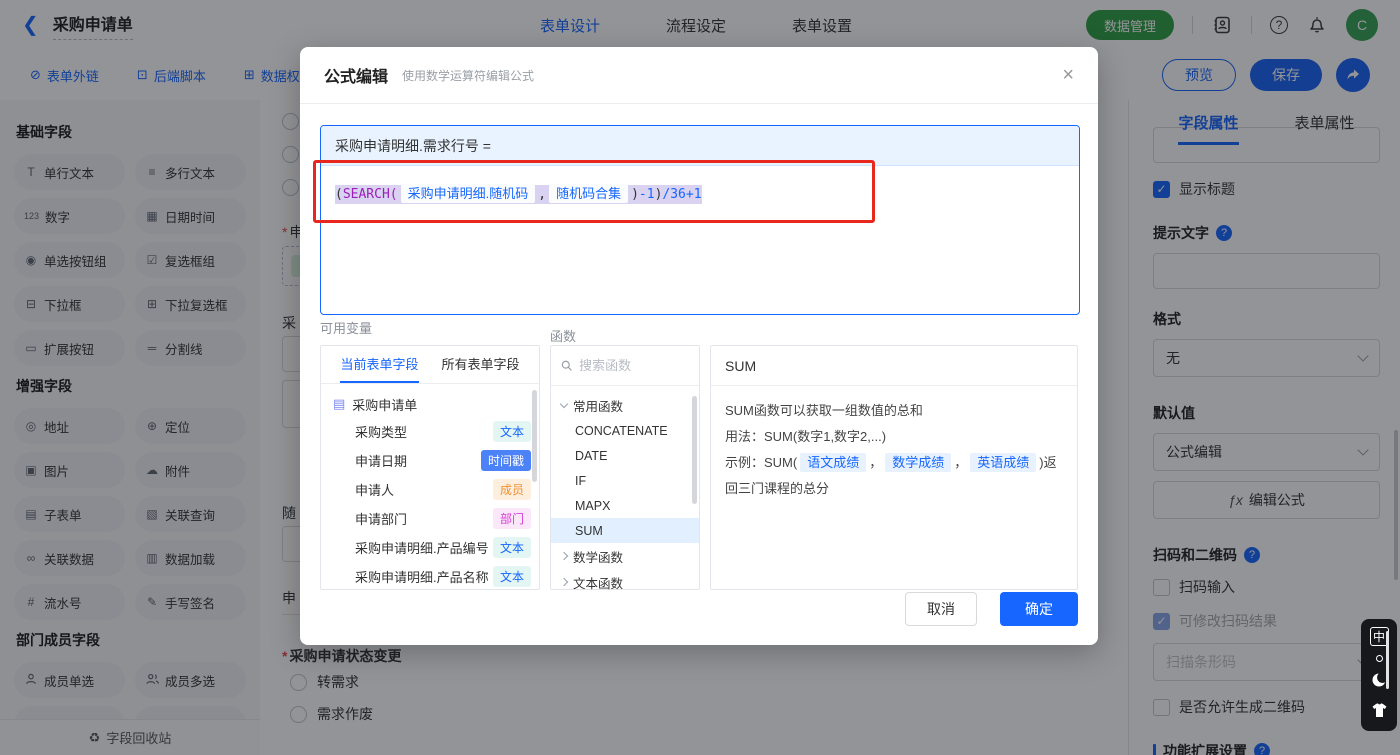  I want to click on doc-function-name: SUM, so click(894, 366).